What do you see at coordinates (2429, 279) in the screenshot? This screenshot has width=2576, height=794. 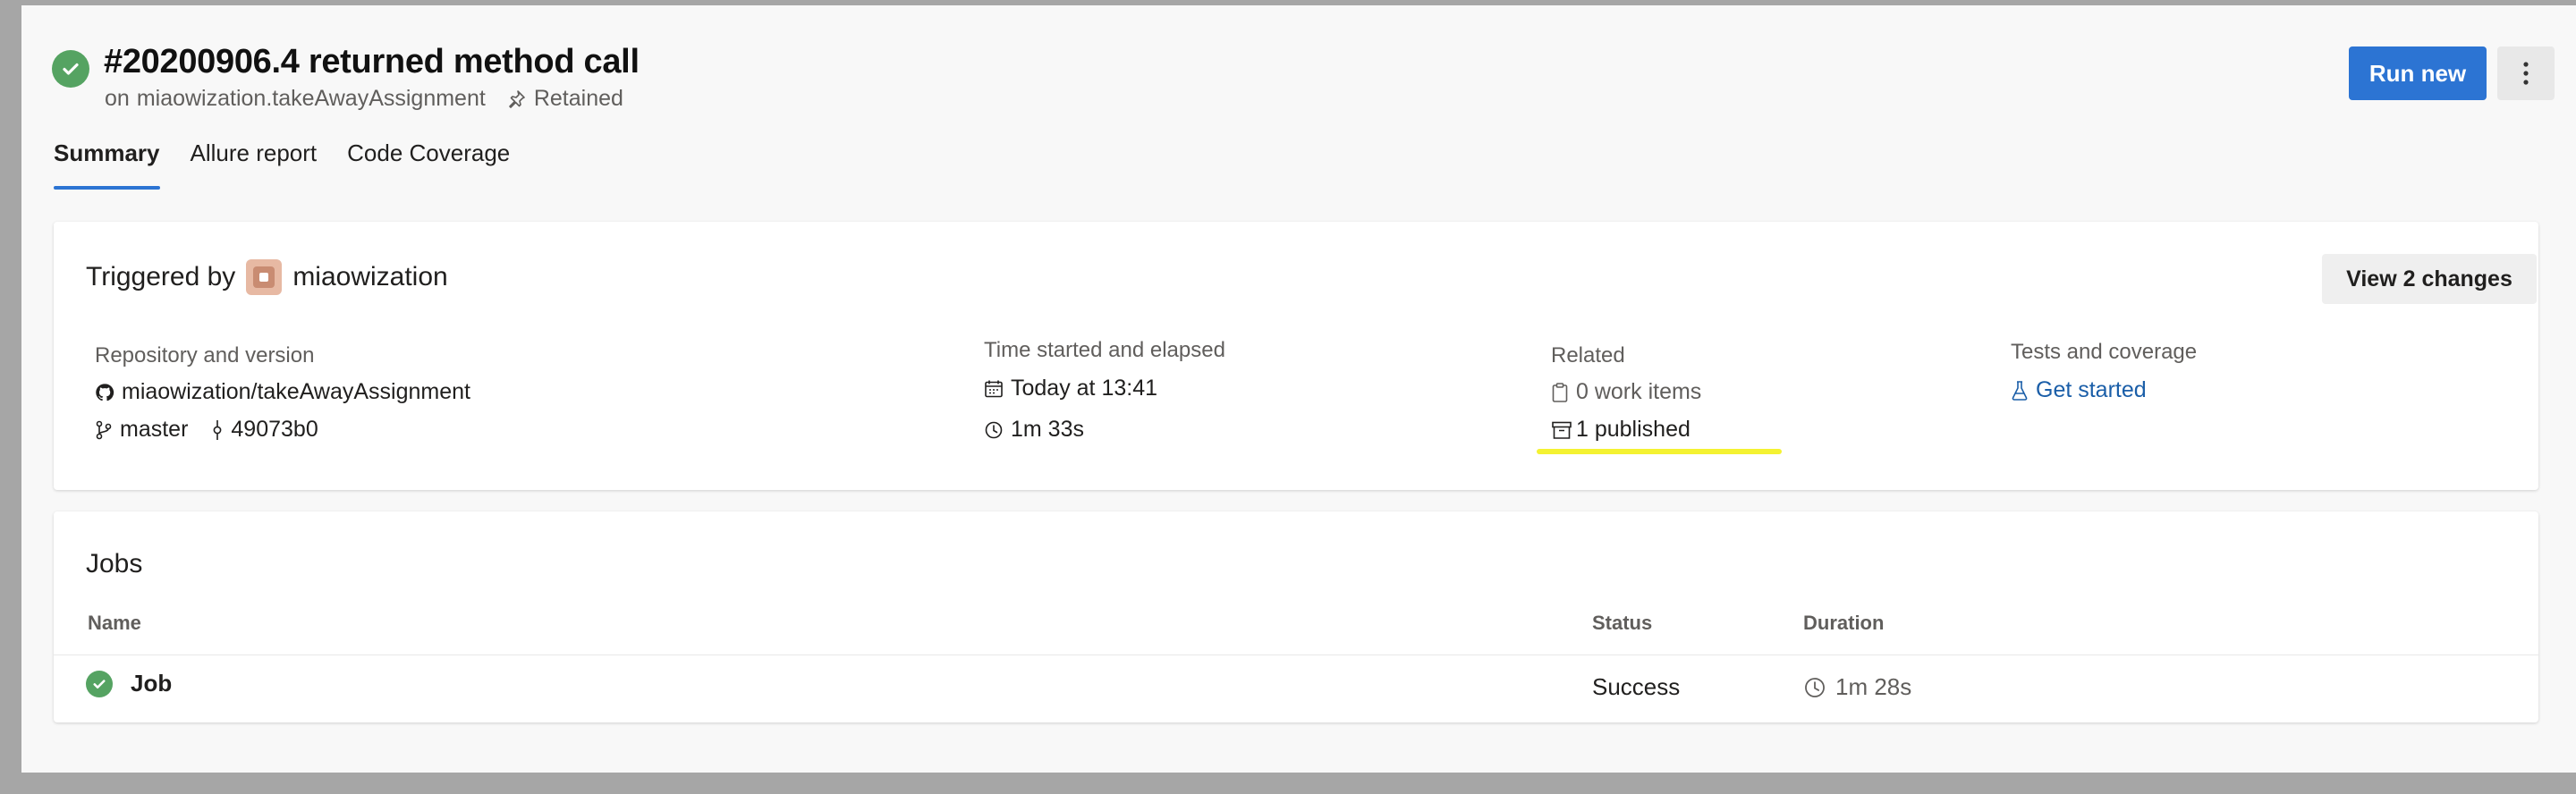 I see `view-changes-button: View 2 changes` at bounding box center [2429, 279].